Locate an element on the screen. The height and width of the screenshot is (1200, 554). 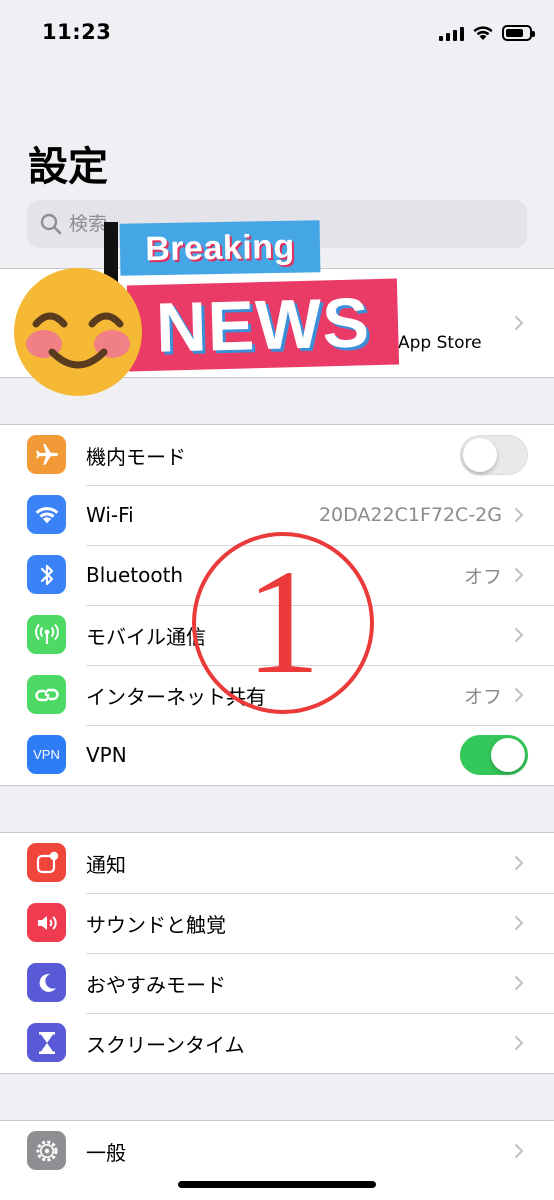
profile-subtitle: App Store is located at coordinates (440, 343).